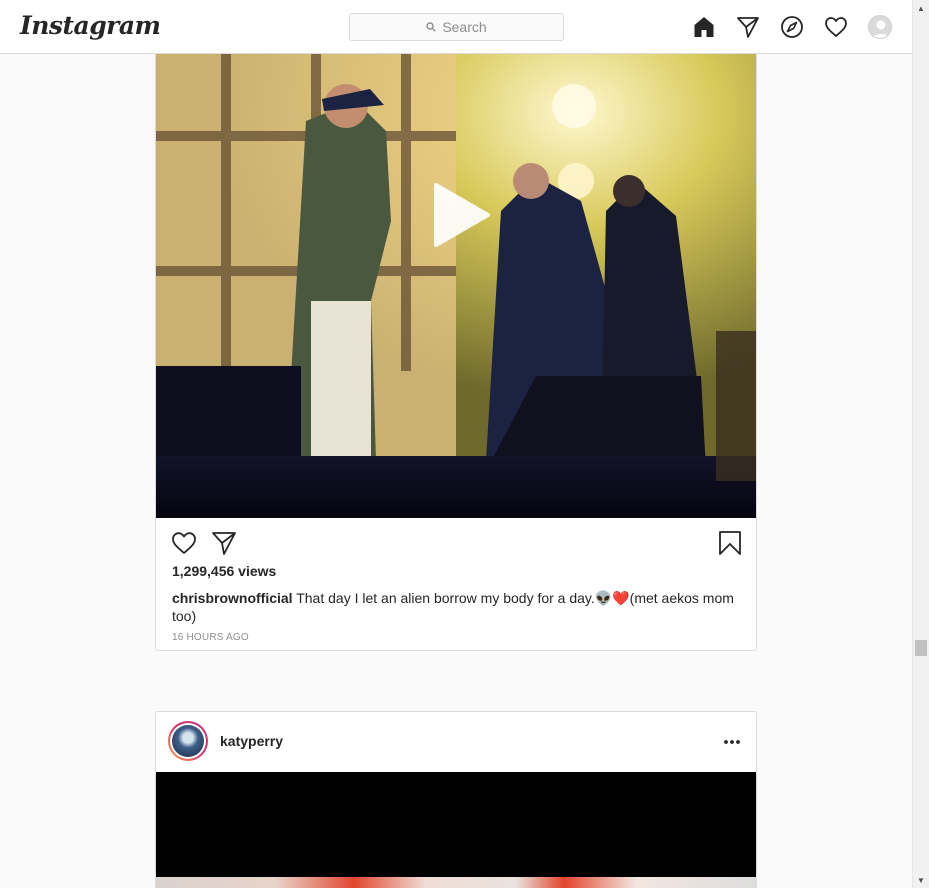 Image resolution: width=929 pixels, height=888 pixels. What do you see at coordinates (921, 880) in the screenshot?
I see `scroll-down-arrow-icon: ▼` at bounding box center [921, 880].